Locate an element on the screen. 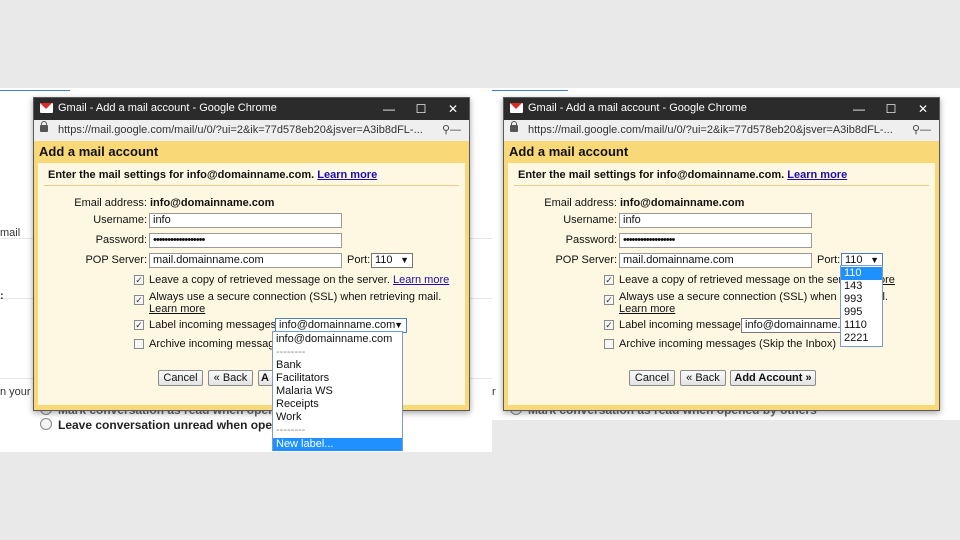 The image size is (960, 540). label-select: info@domainname.c is located at coordinates (791, 325).